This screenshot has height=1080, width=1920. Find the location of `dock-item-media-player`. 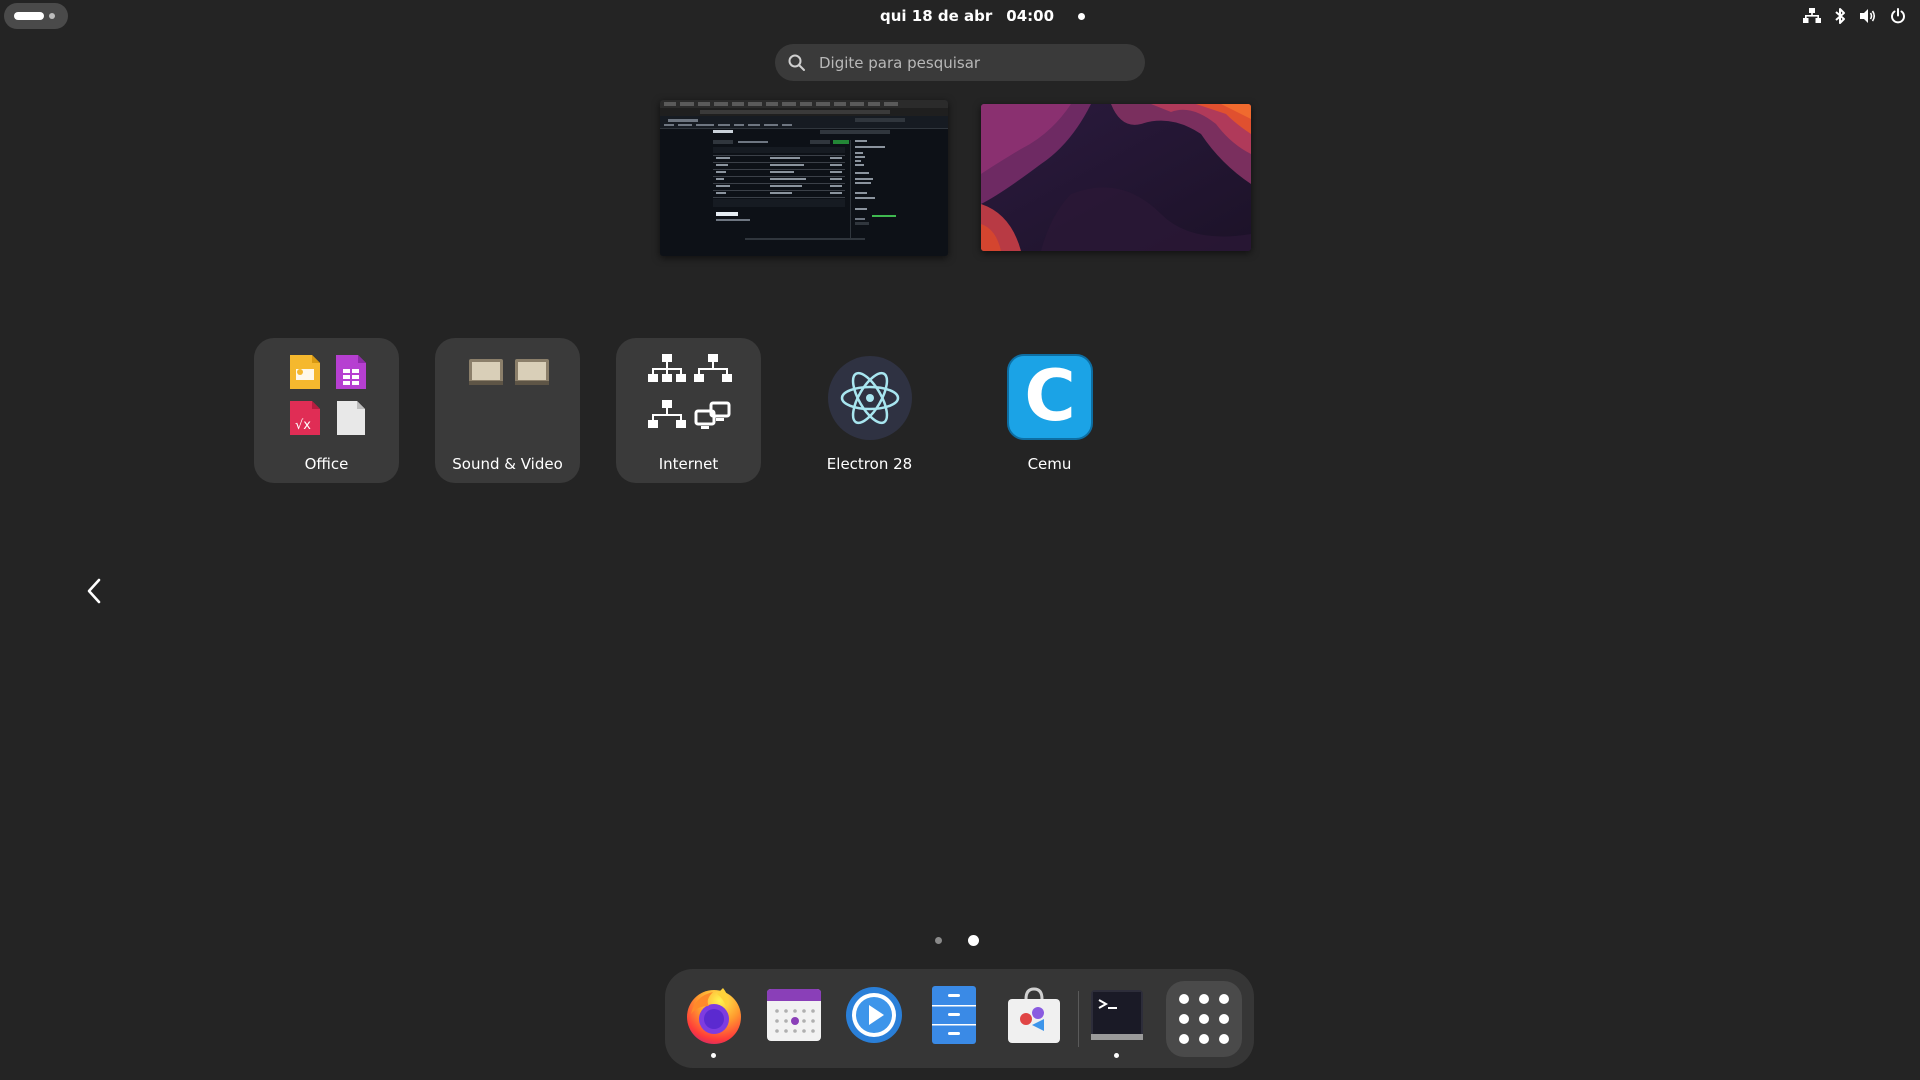

dock-item-media-player is located at coordinates (874, 1015).